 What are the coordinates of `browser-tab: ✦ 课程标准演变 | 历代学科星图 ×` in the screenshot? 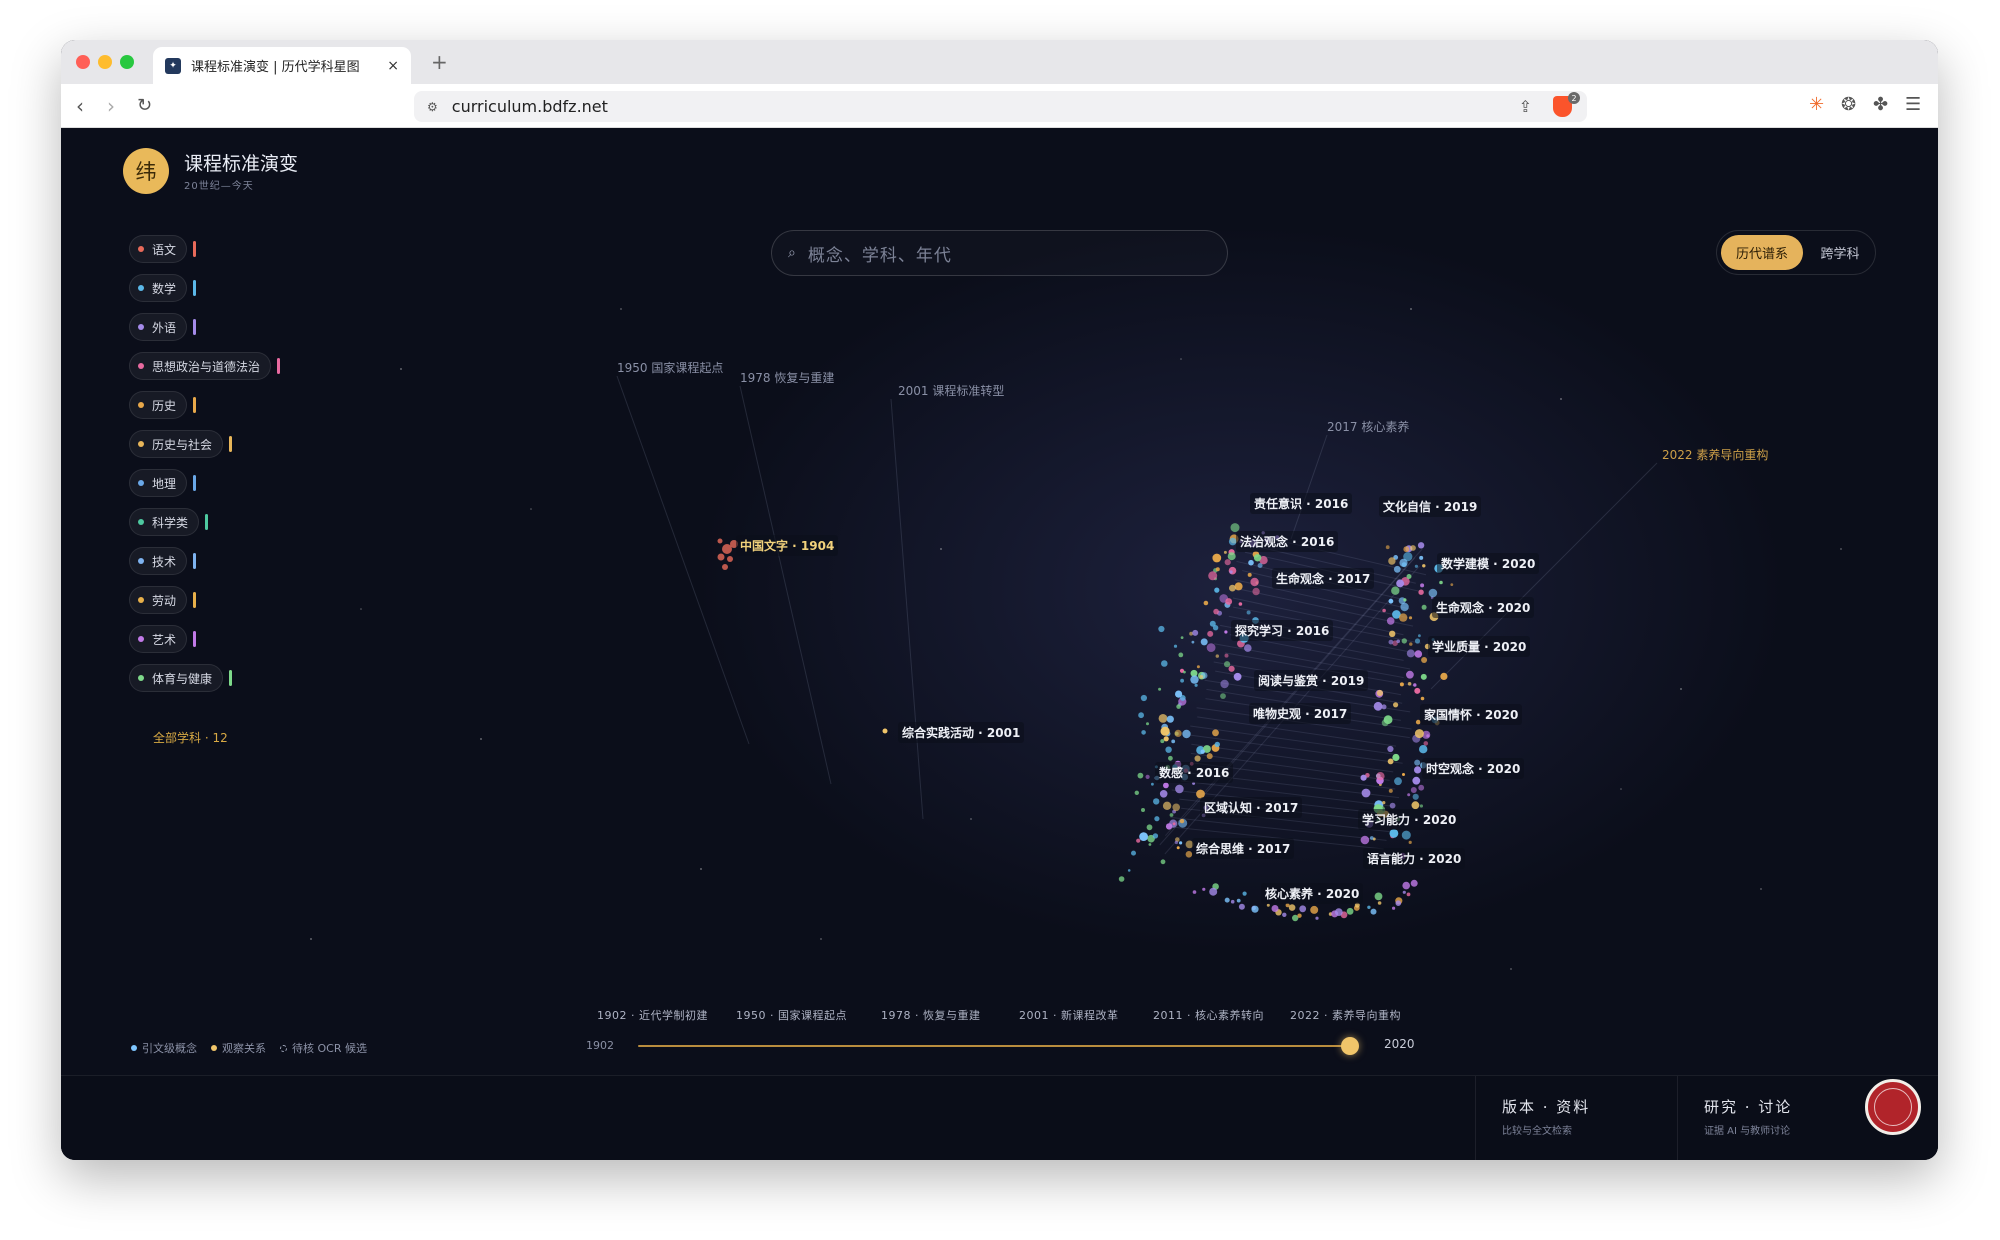 It's located at (282, 65).